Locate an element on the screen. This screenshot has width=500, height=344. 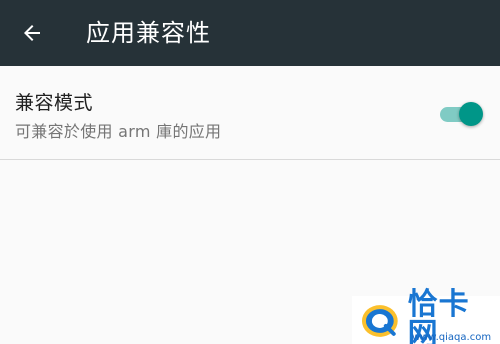
watermark-url: www.qiaqa.com is located at coordinates (452, 337).